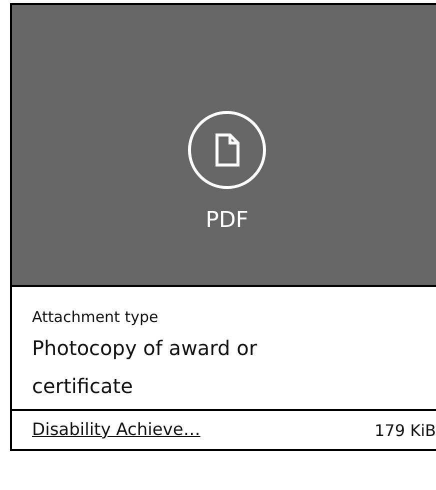 The image size is (436, 490). Describe the element at coordinates (405, 430) in the screenshot. I see `file-size: 179 KiB` at that location.